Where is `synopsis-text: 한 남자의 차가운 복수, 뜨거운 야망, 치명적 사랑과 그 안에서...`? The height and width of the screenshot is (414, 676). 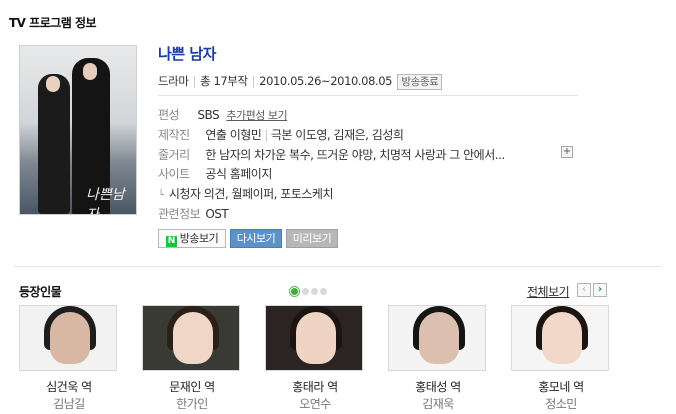 synopsis-text: 한 남자의 차가운 복수, 뜨거운 야망, 치명적 사랑과 그 안에서... is located at coordinates (355, 155).